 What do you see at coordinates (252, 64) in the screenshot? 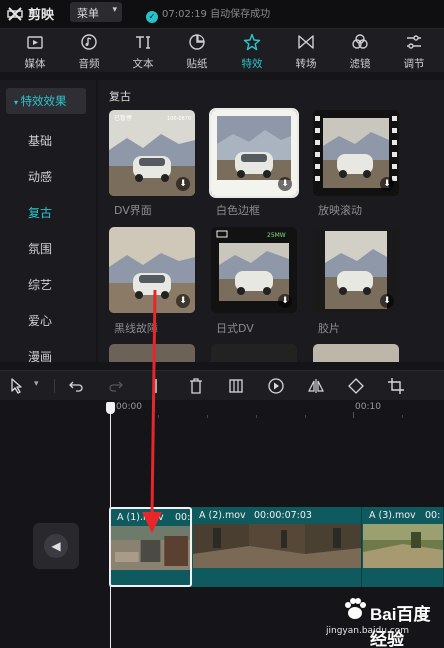
I see `tab-label: 特效` at bounding box center [252, 64].